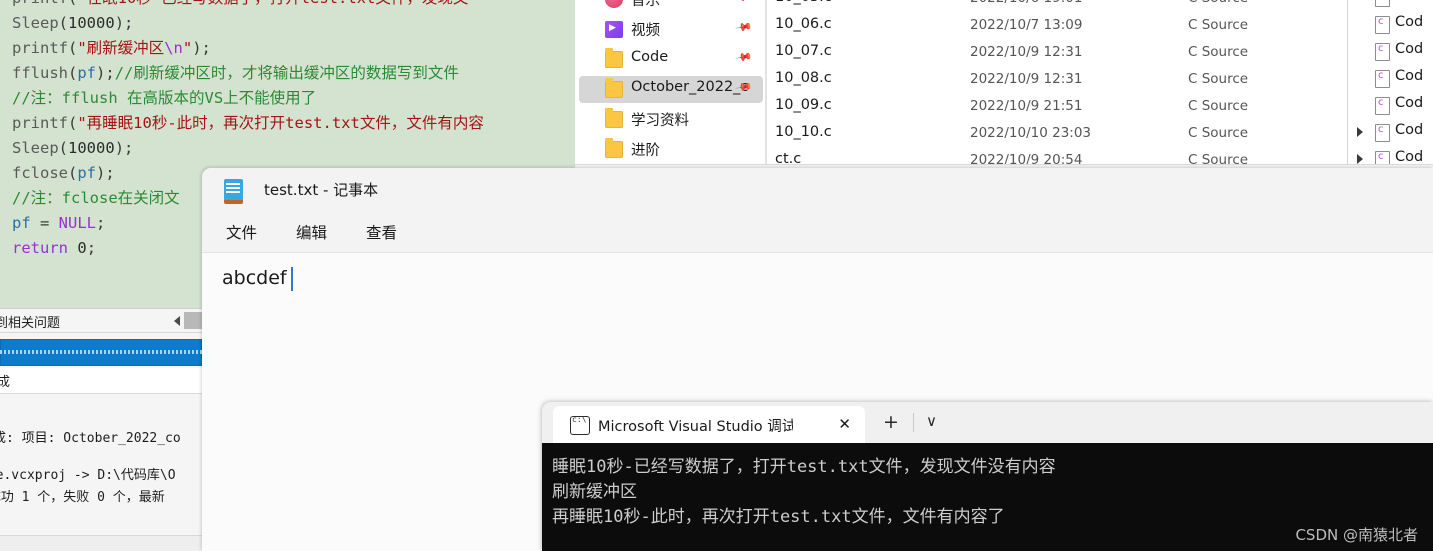  I want to click on tab-bar-divider, so click(913, 422).